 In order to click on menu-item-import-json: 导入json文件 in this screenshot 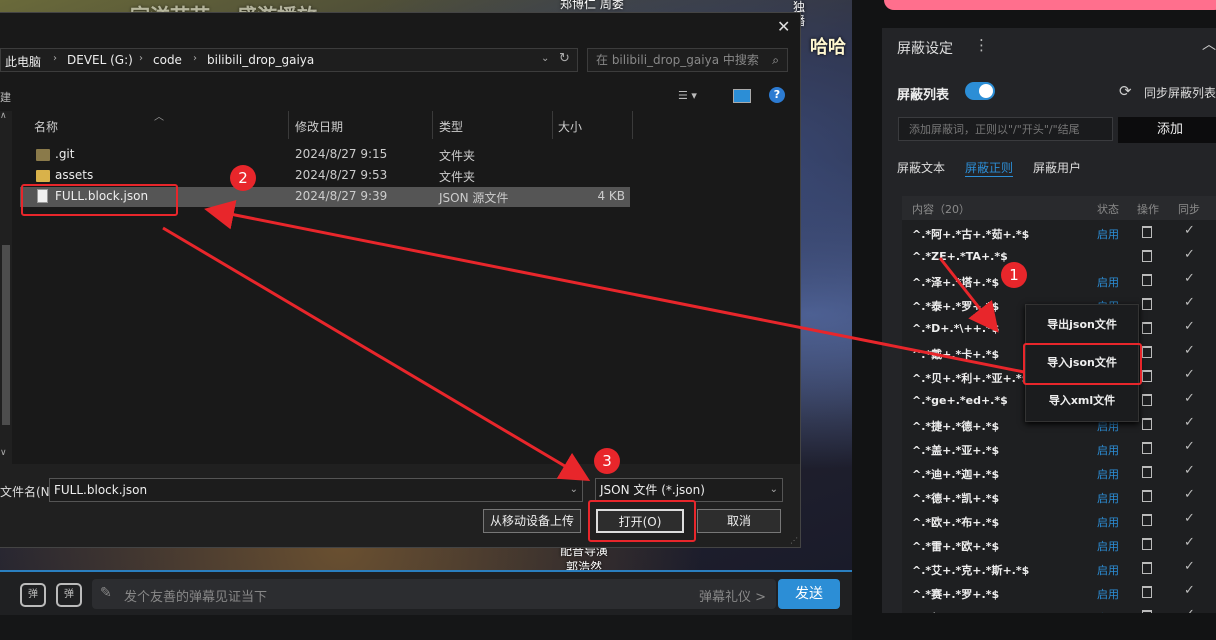, I will do `click(1082, 363)`.